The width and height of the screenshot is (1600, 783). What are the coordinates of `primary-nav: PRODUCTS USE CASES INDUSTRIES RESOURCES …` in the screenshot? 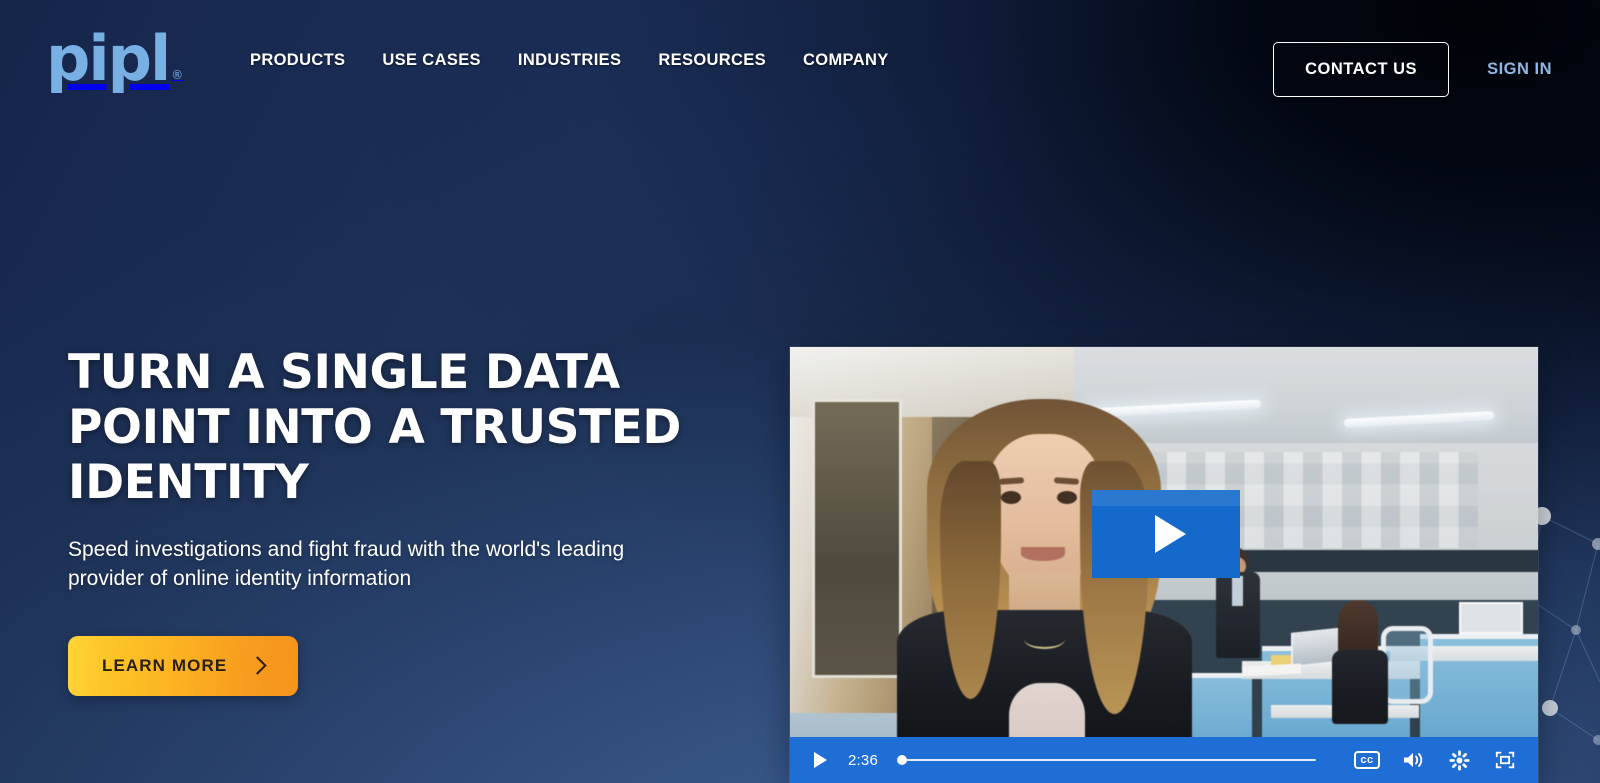 It's located at (569, 60).